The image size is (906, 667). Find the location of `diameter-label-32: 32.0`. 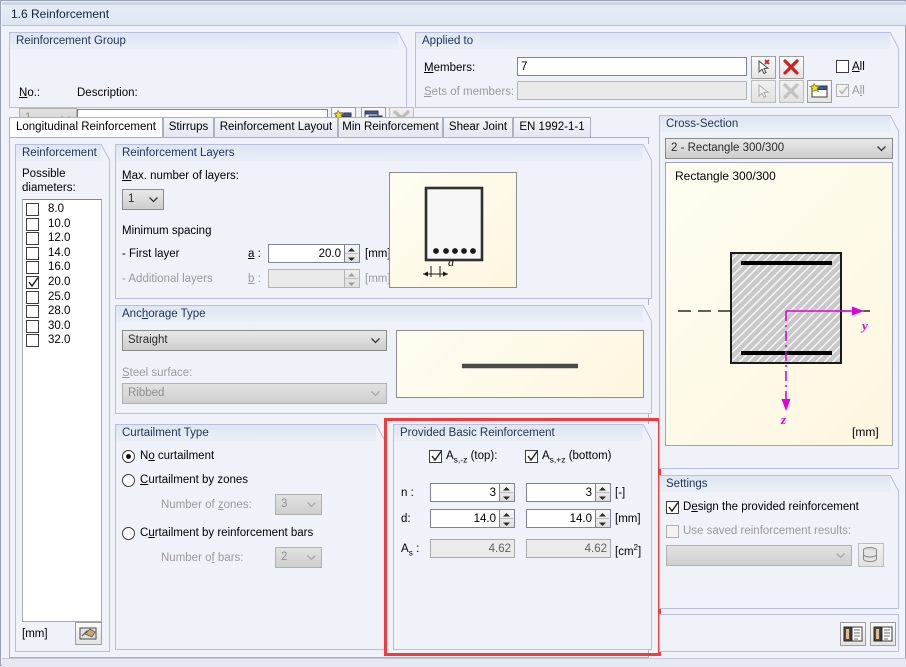

diameter-label-32: 32.0 is located at coordinates (59, 340).